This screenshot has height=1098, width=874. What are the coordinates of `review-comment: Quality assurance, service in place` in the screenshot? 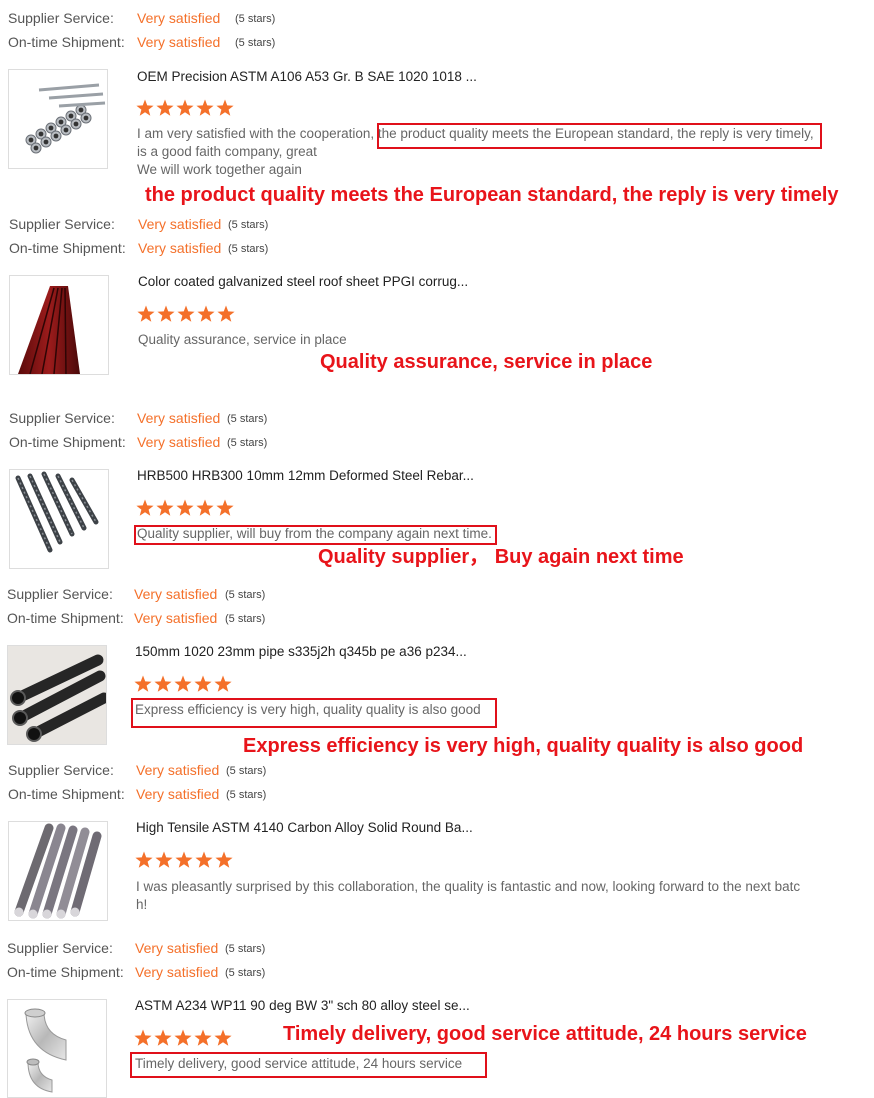 It's located at (488, 340).